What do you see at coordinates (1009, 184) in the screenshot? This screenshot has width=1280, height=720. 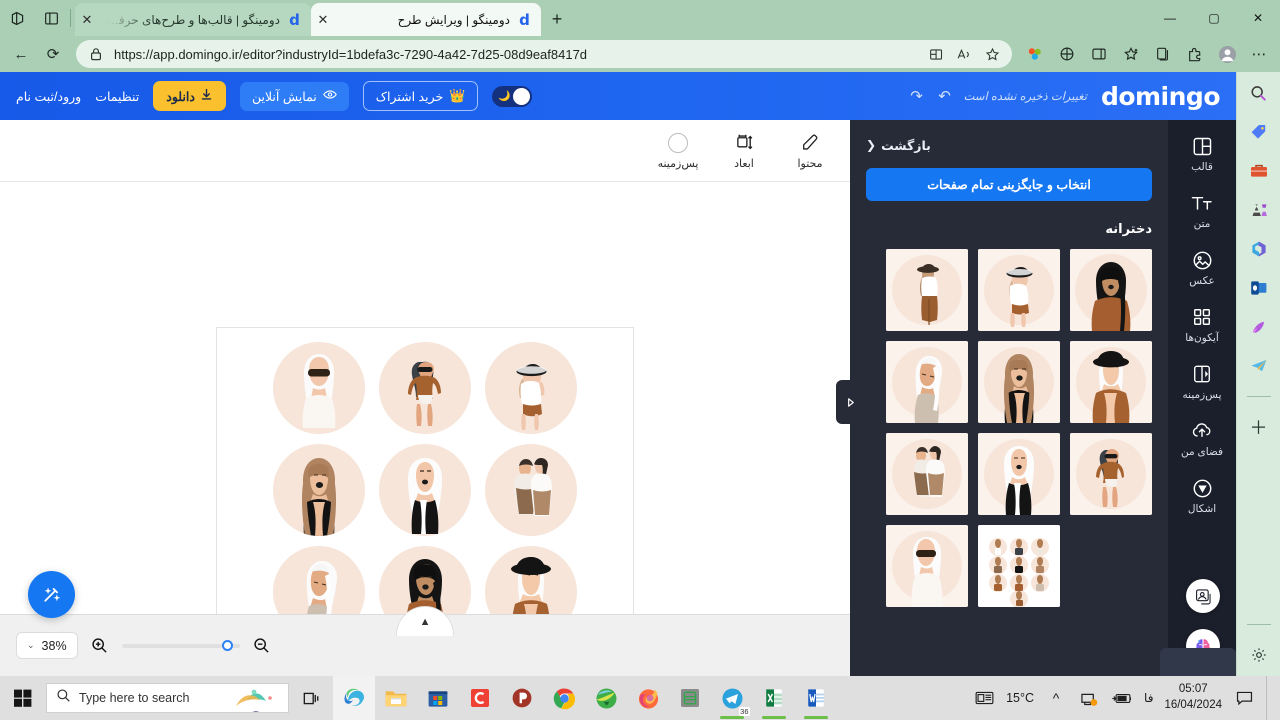 I see `replace-all-pages-button: انتخاب و جایگزینی تمام صفحات` at bounding box center [1009, 184].